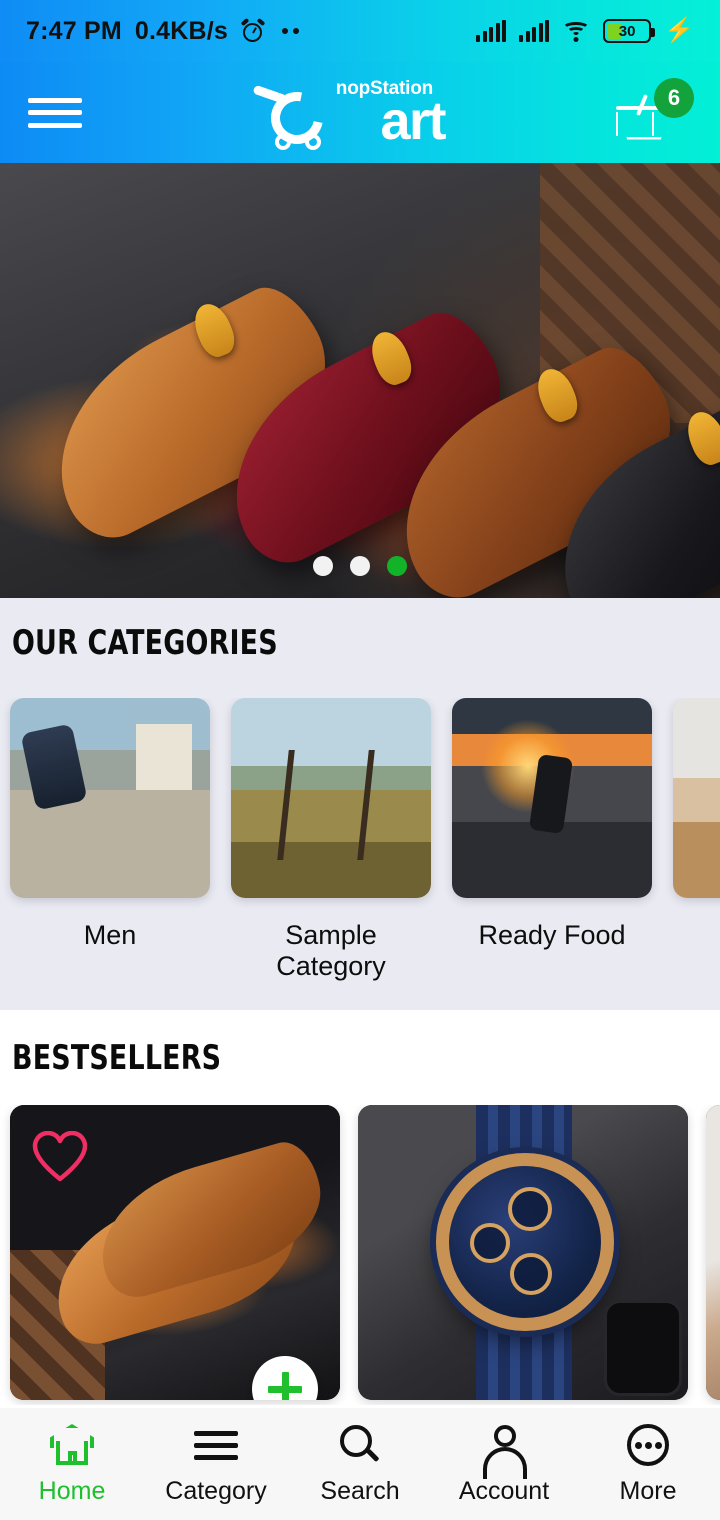 The width and height of the screenshot is (720, 1520). What do you see at coordinates (552, 798) in the screenshot?
I see `category-thumb-ready-food` at bounding box center [552, 798].